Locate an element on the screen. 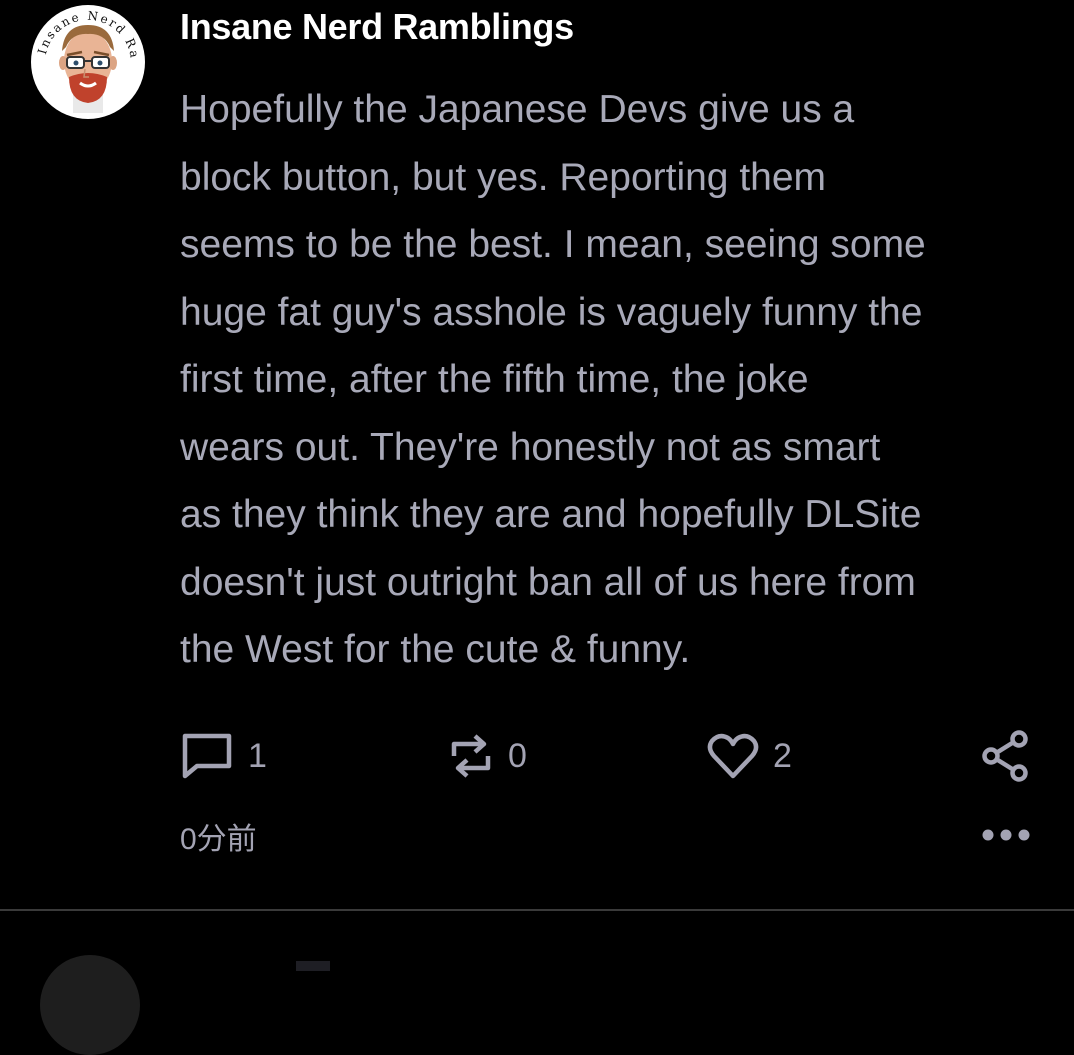  post-body-line: wears out. They're honestly not as smart is located at coordinates (530, 447).